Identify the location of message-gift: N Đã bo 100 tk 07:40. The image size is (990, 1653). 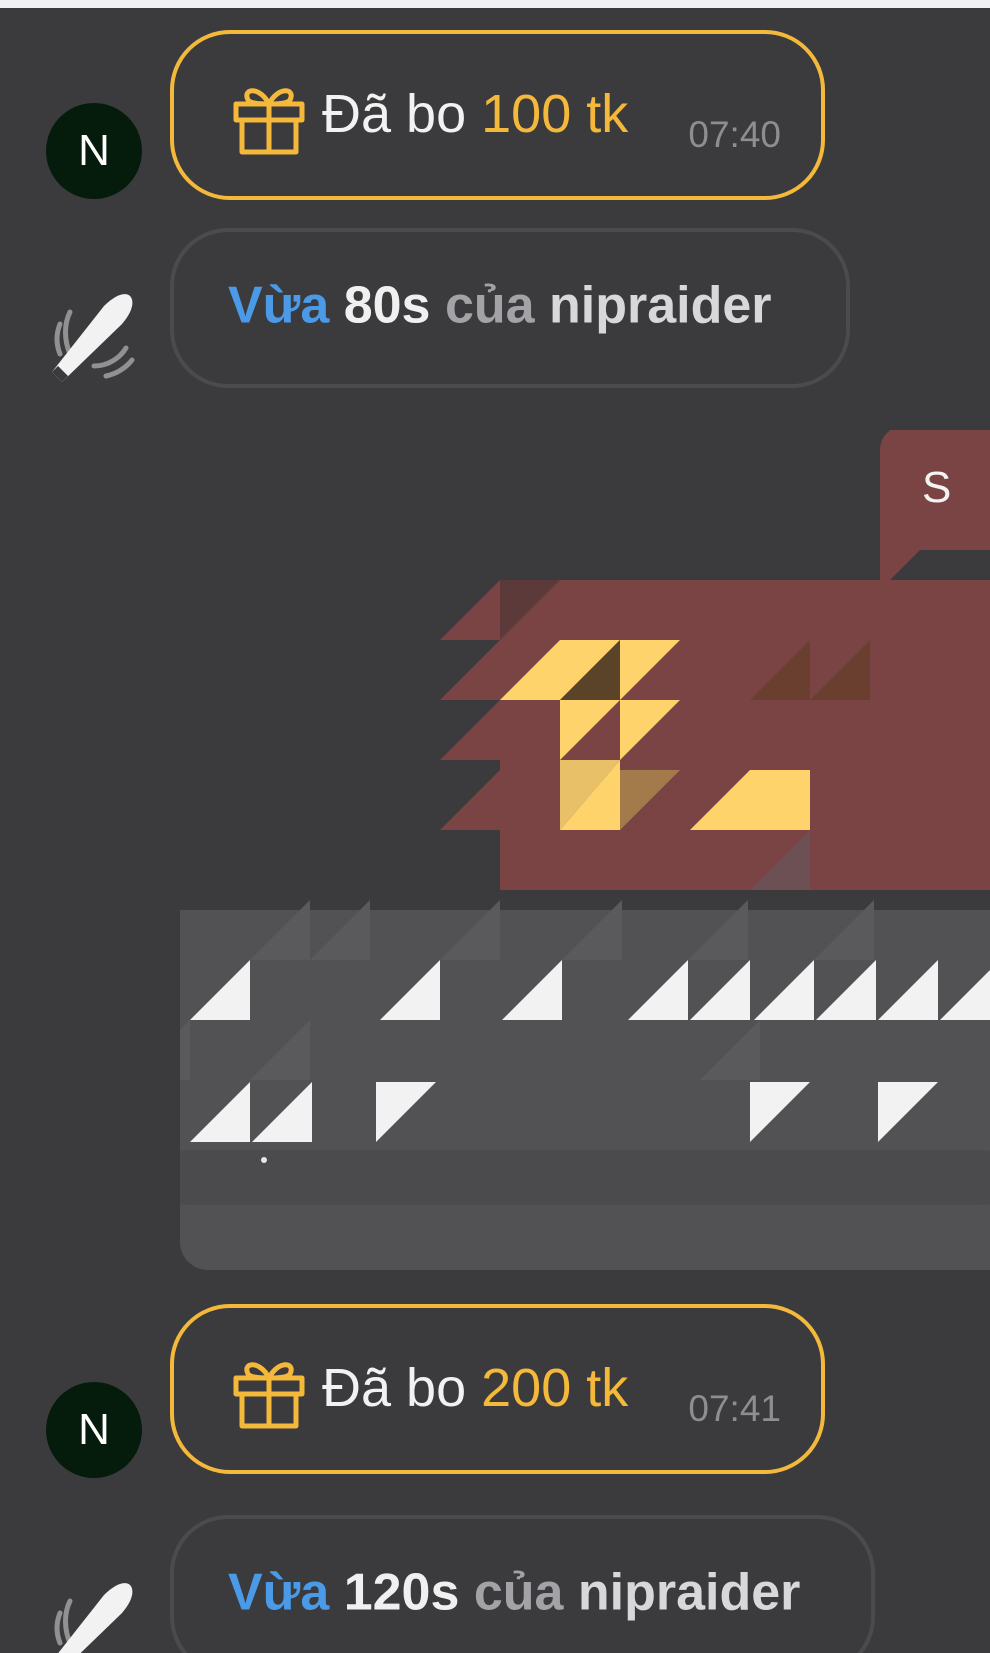
(495, 115).